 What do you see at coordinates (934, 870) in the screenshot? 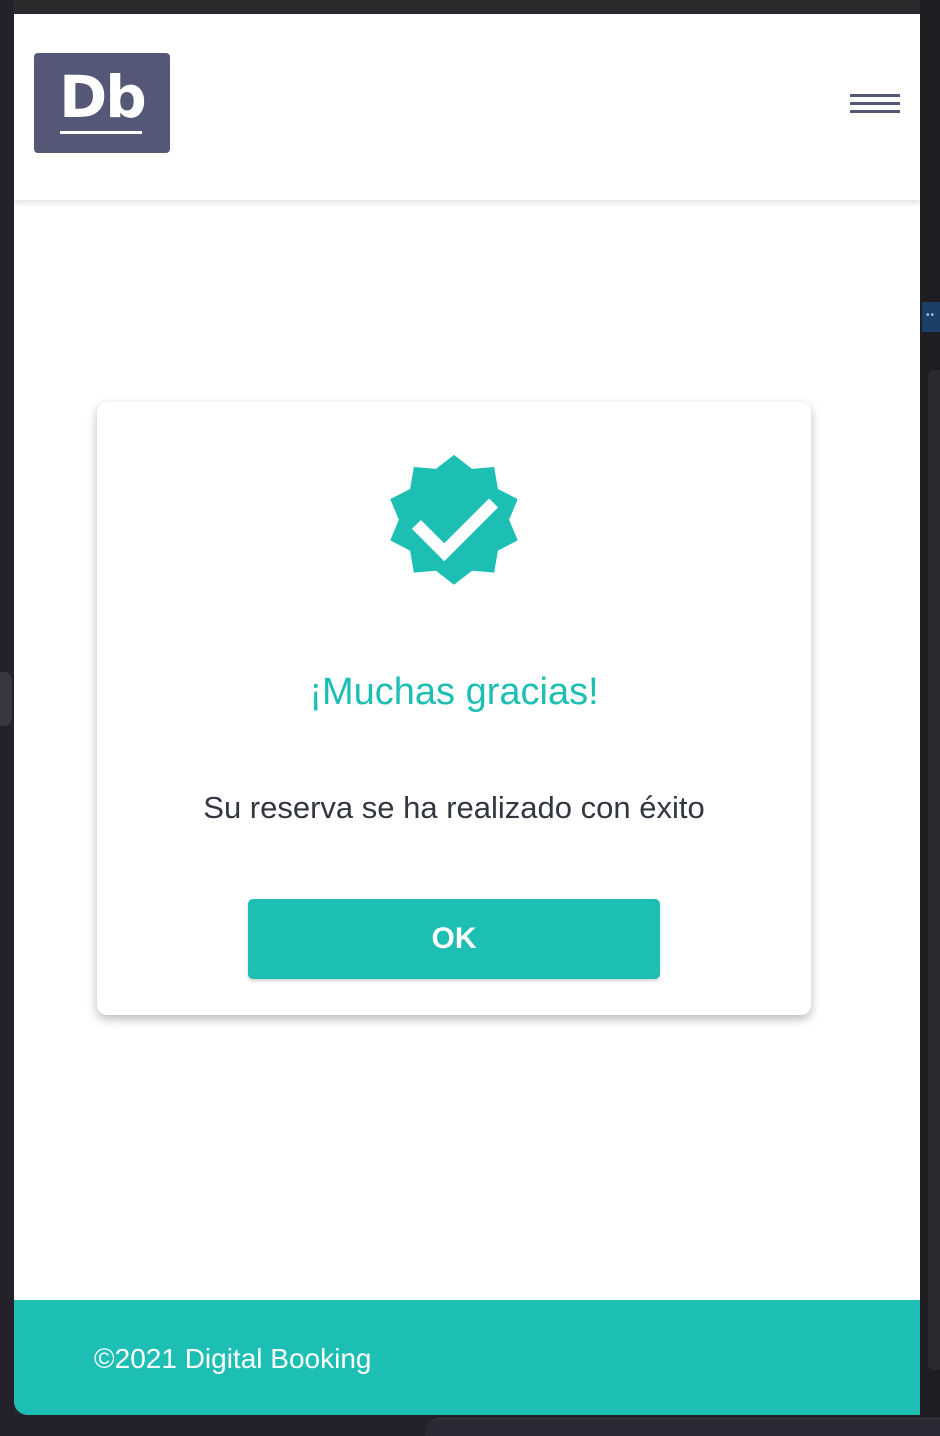
I see `background-window-edge` at bounding box center [934, 870].